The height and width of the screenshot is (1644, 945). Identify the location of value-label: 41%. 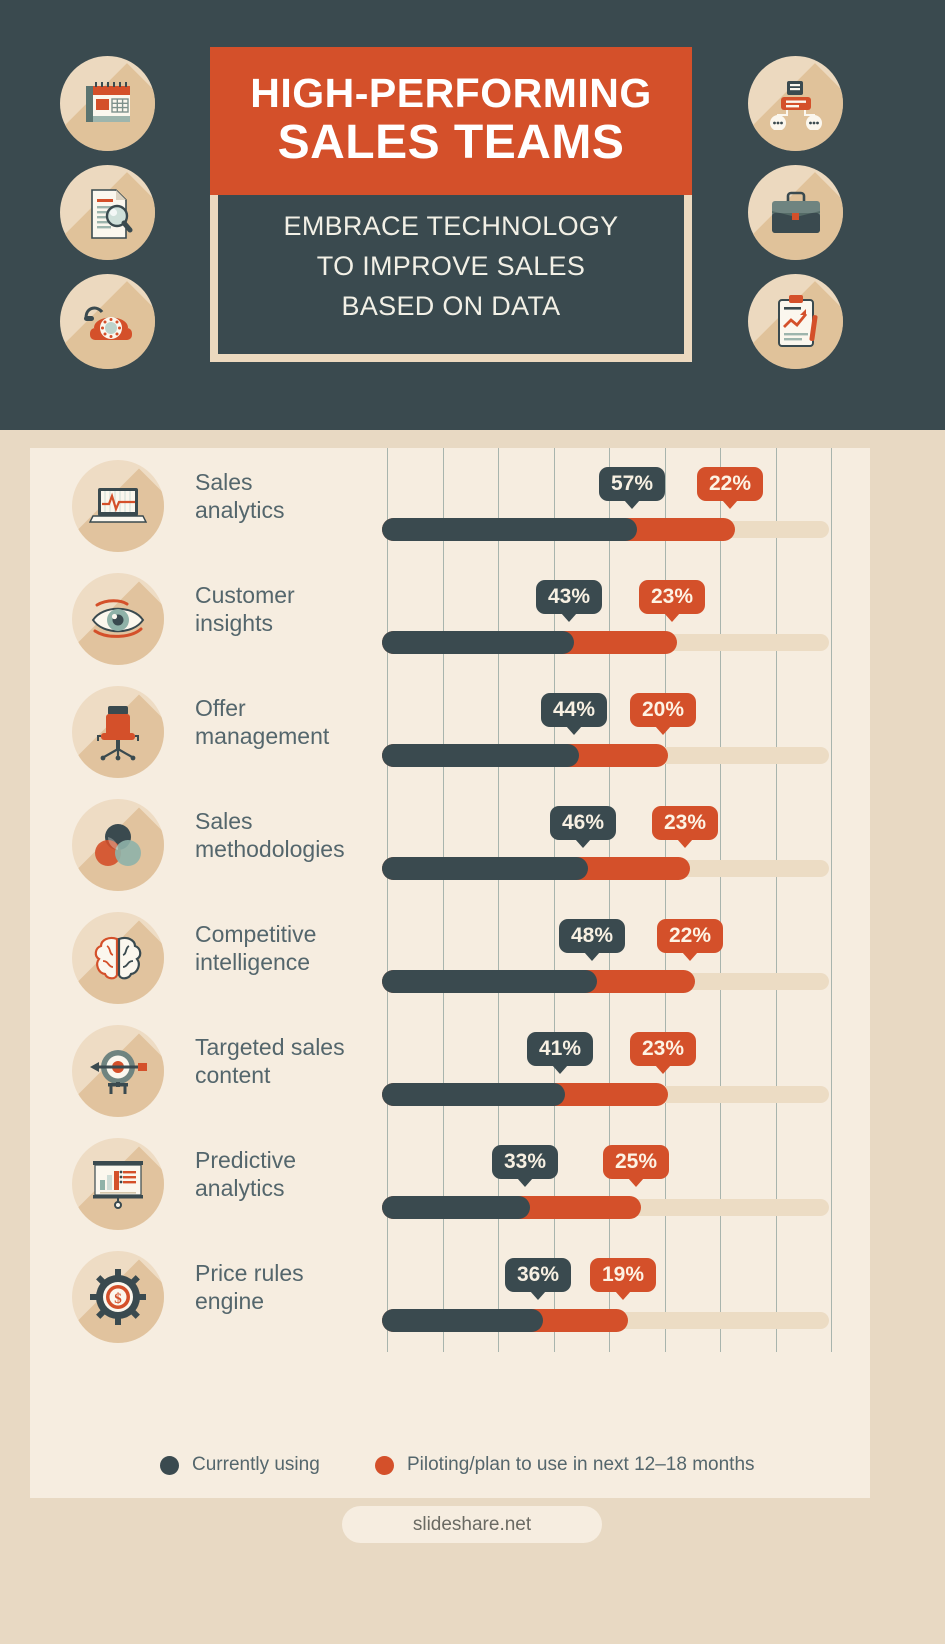
(560, 1048).